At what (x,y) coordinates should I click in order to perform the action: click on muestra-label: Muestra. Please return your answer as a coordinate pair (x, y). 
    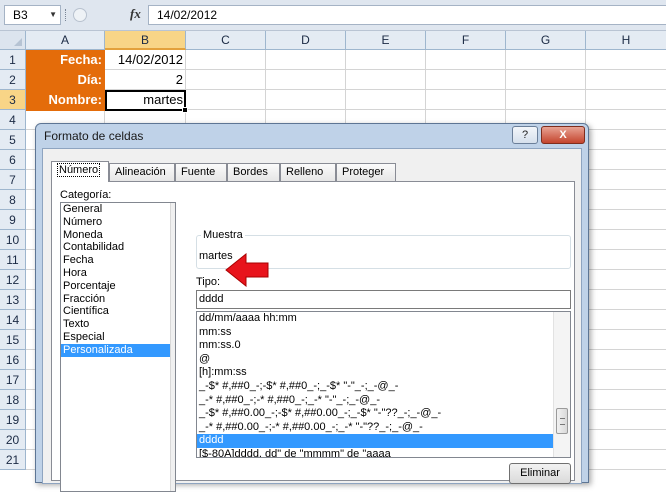
    Looking at the image, I should click on (223, 235).